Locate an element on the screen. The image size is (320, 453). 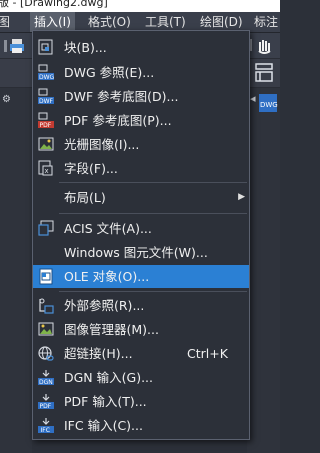
print-icon is located at coordinates (16, 45).